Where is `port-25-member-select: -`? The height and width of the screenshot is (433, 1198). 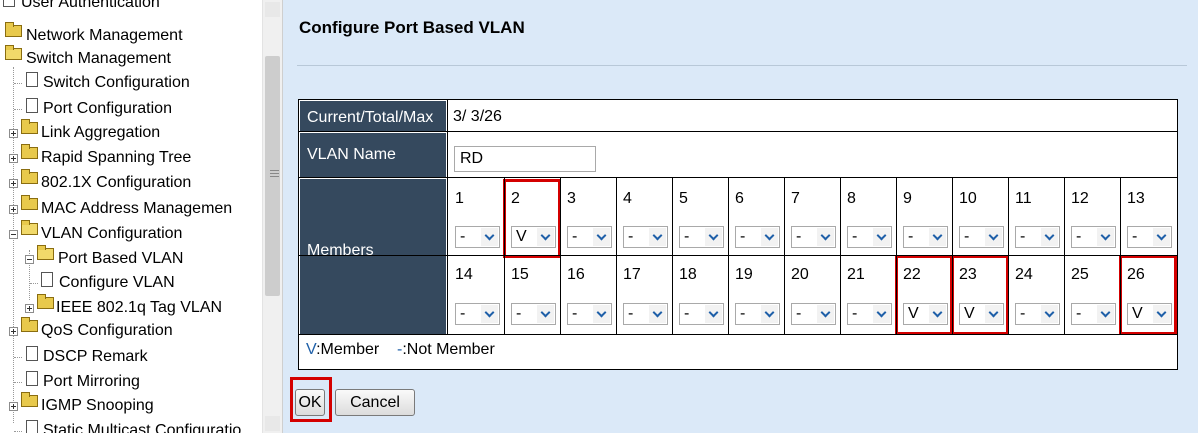 port-25-member-select: - is located at coordinates (1093, 314).